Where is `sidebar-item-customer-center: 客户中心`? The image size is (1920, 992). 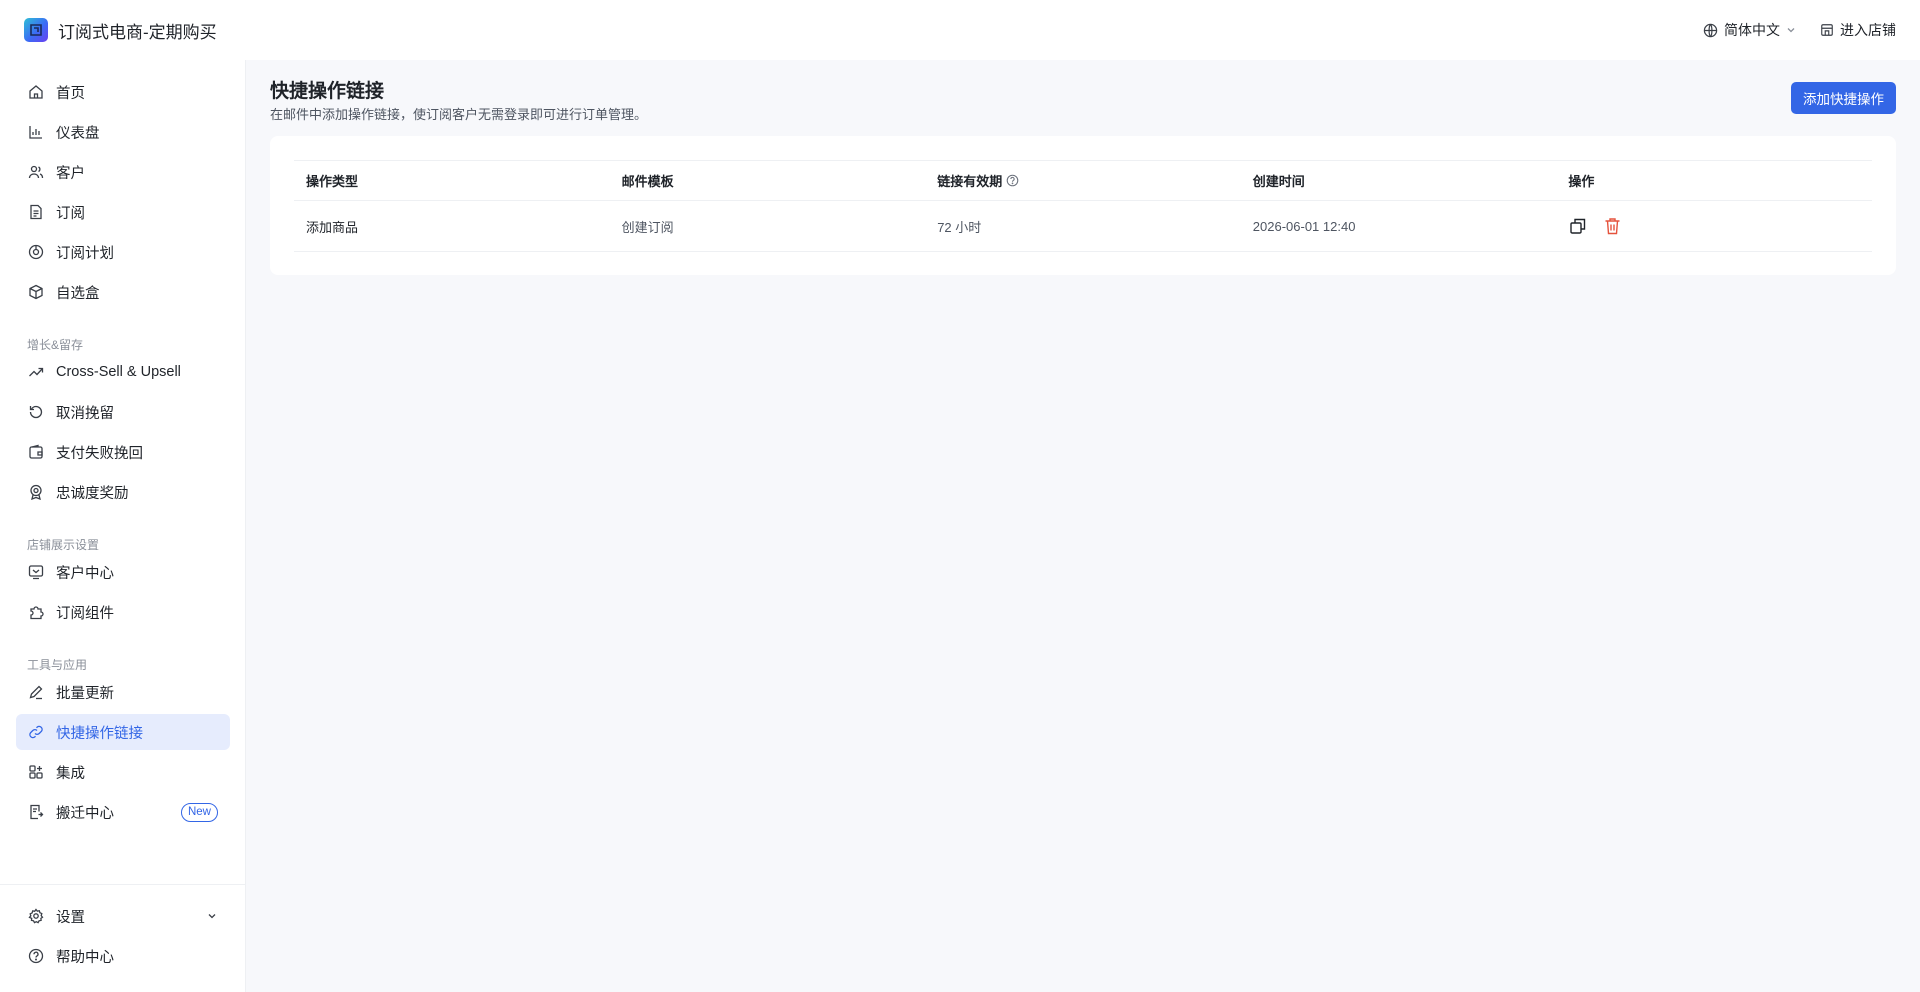
sidebar-item-customer-center: 客户中心 is located at coordinates (123, 572).